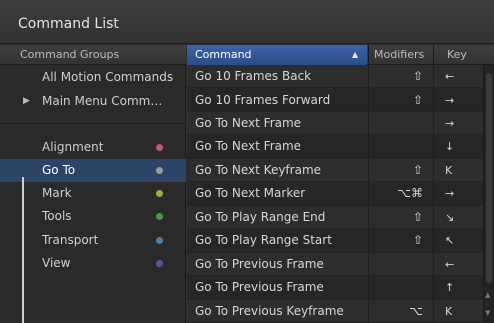 This screenshot has height=323, width=494. I want to click on group-separator, so click(93, 123).